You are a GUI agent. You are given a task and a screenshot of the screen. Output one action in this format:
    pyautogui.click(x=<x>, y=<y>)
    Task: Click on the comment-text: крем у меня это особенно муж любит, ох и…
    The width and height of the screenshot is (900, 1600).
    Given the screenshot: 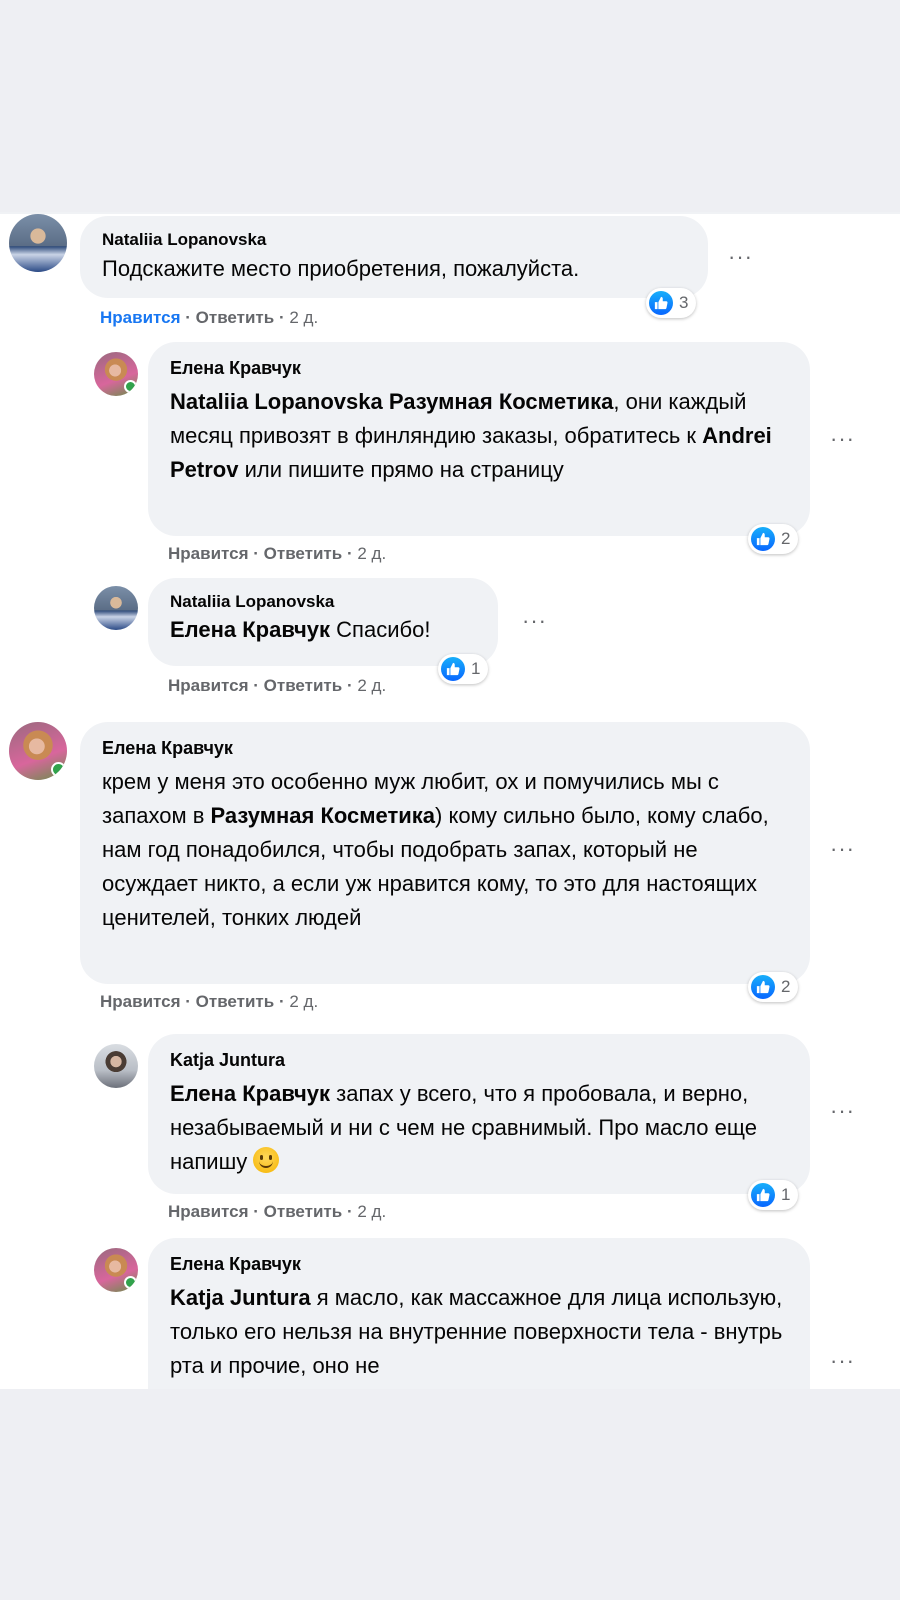 What is the action you would take?
    pyautogui.click(x=435, y=849)
    